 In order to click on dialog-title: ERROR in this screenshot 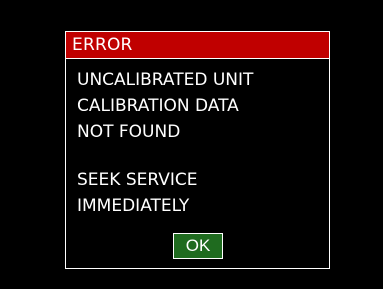, I will do `click(102, 45)`.